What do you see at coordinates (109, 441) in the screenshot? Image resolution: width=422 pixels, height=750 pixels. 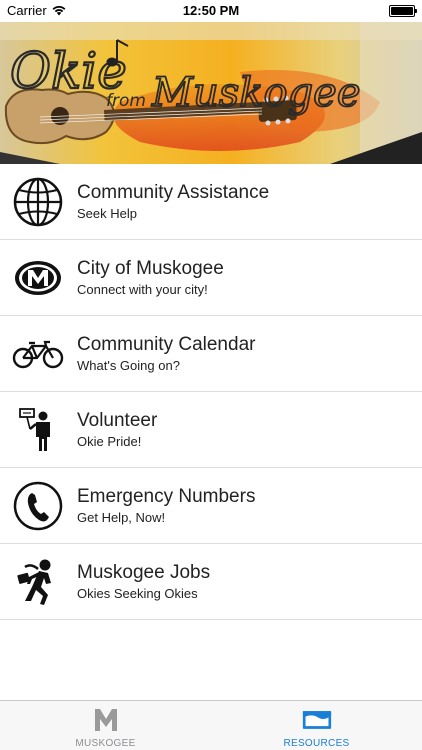 I see `list-item-subtitle: Okie Pride!` at bounding box center [109, 441].